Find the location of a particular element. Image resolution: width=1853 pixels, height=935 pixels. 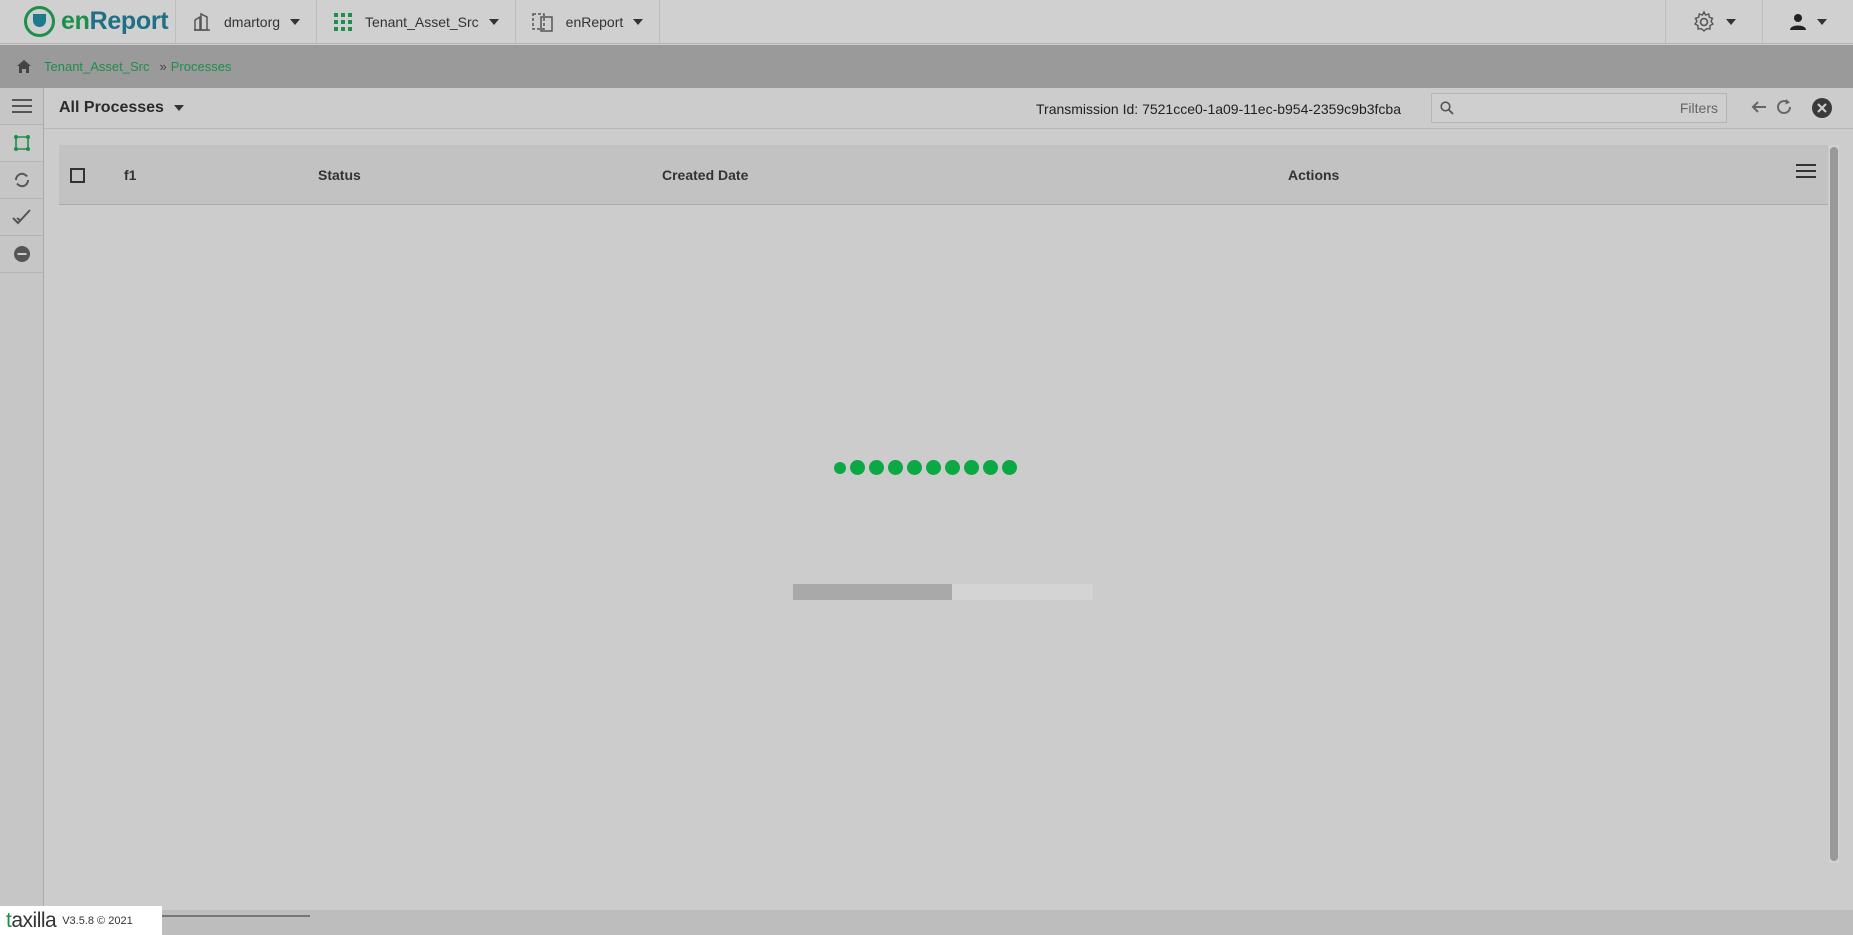

column-header-status: Status is located at coordinates (339, 175).